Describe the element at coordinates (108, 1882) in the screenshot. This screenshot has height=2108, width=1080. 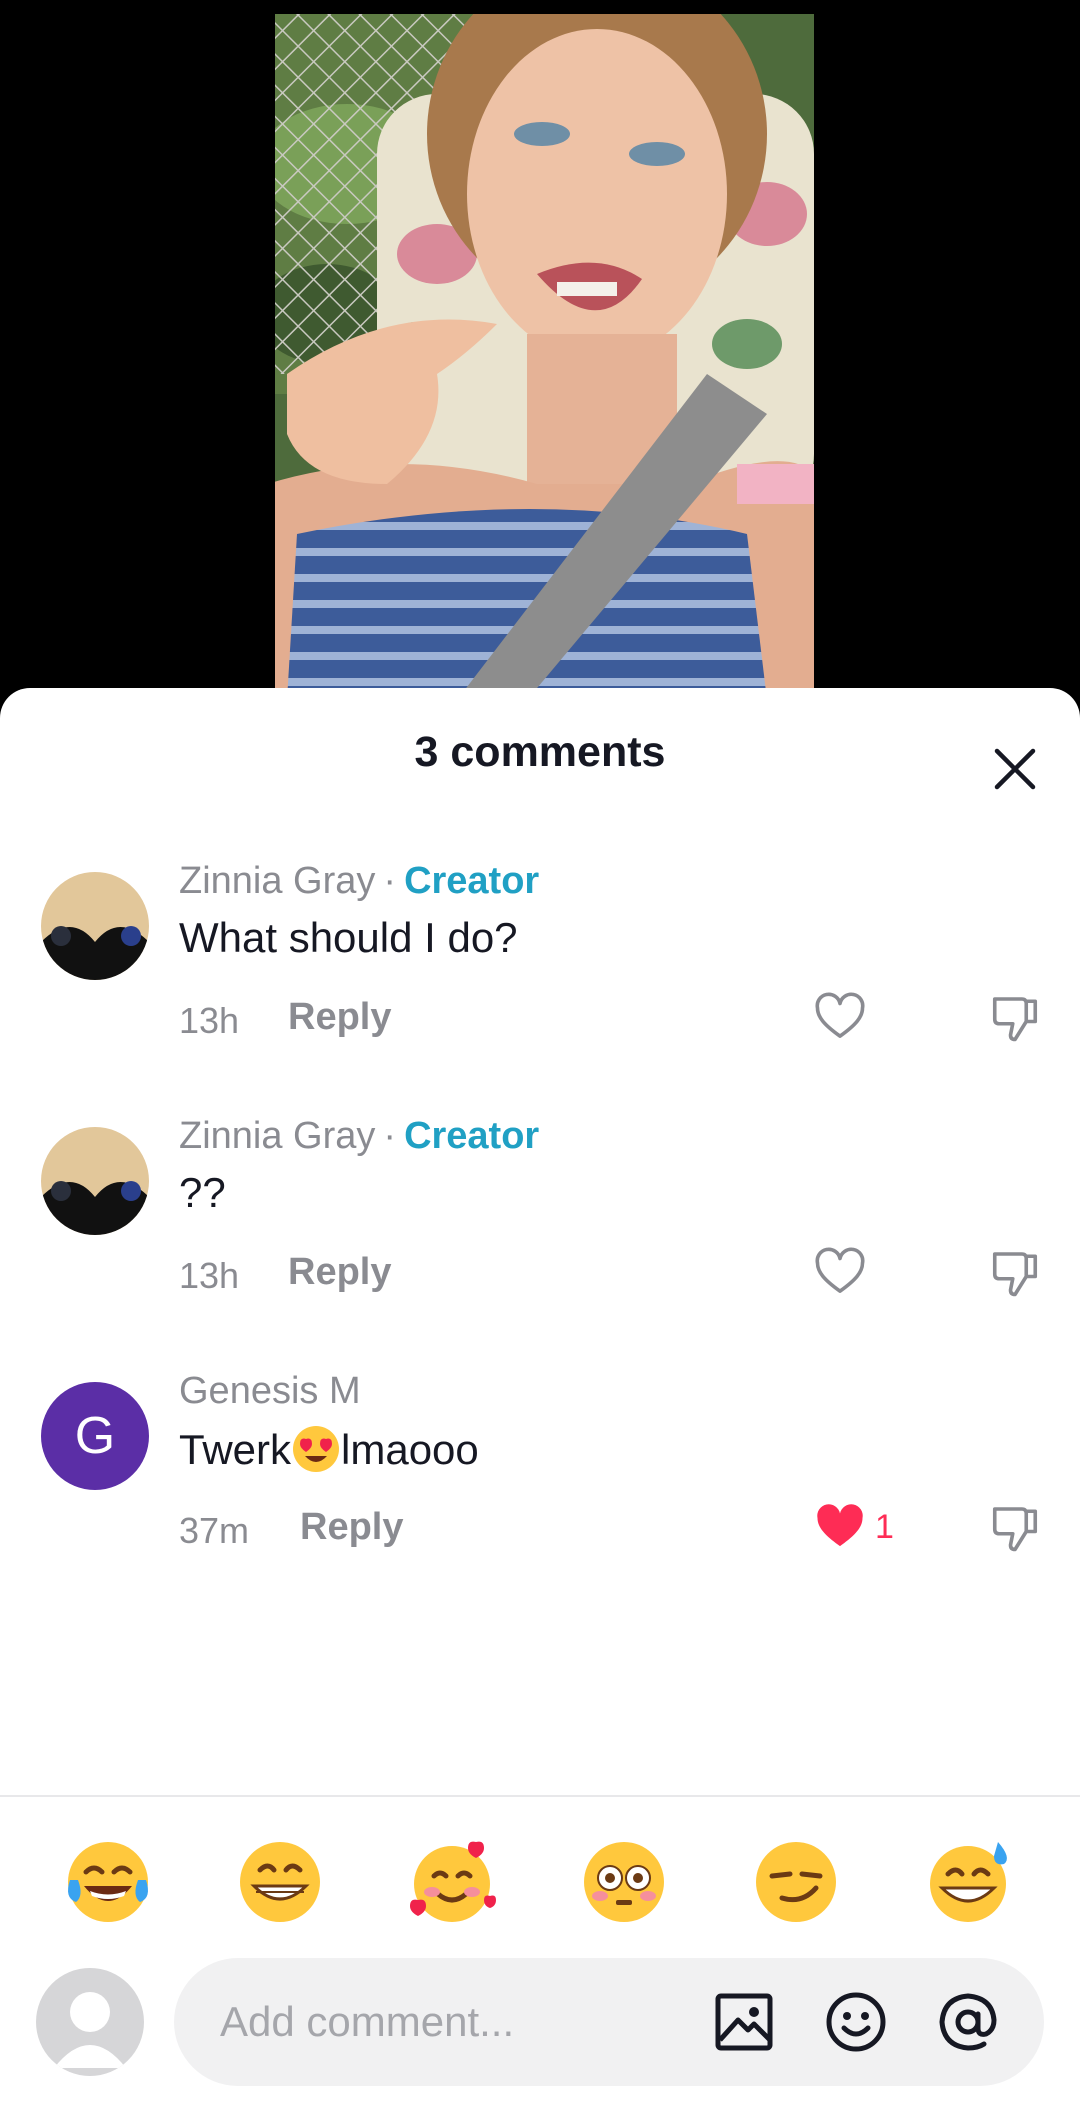
I see `tears-of-joy-emoji-icon` at that location.